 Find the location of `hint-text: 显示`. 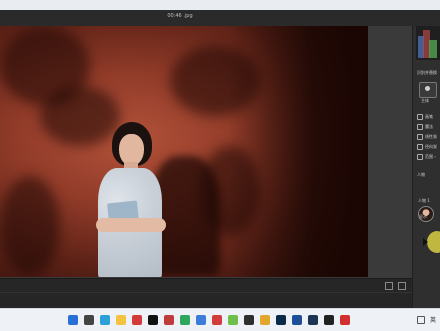

hint-text: 显示 is located at coordinates (423, 216).